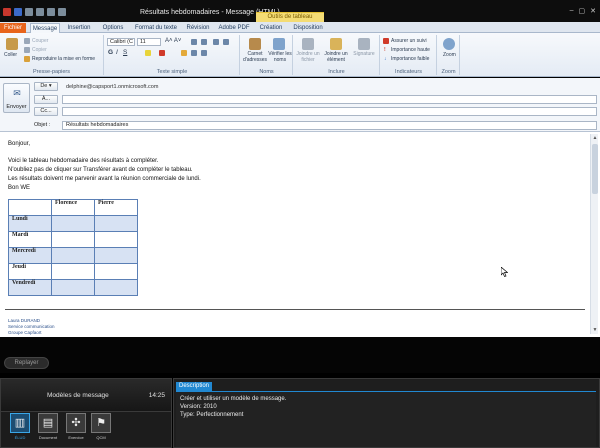 The image size is (600, 448). I want to click on maximize-icon: ▢, so click(582, 11).